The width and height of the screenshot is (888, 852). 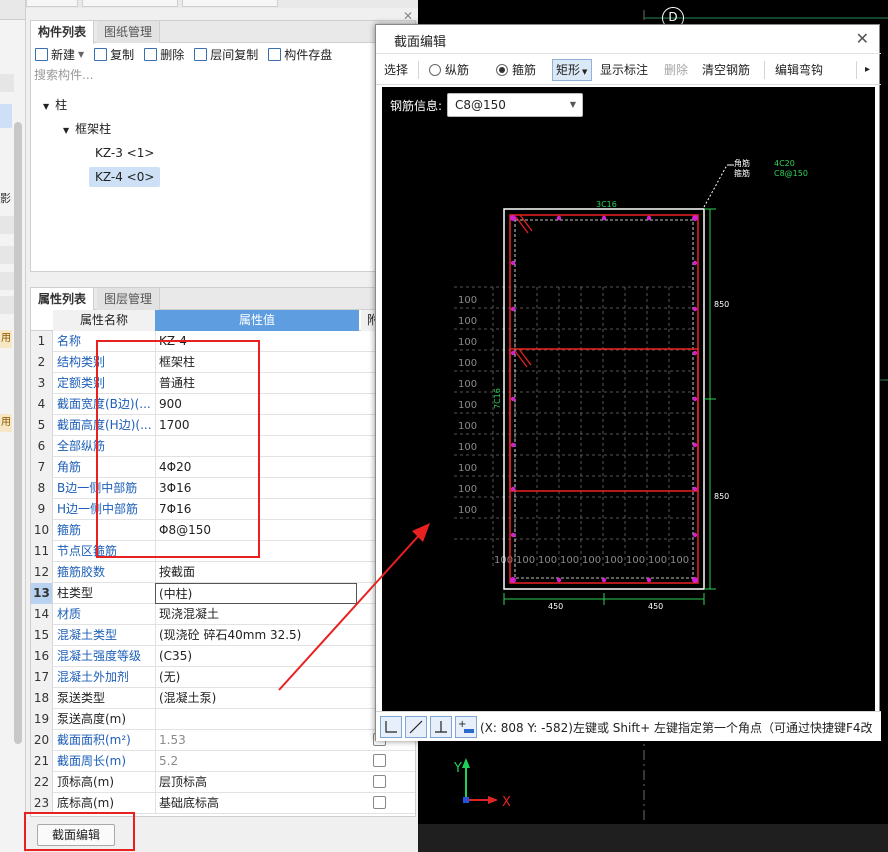 What do you see at coordinates (256, 572) in the screenshot?
I see `property-value: 按截面` at bounding box center [256, 572].